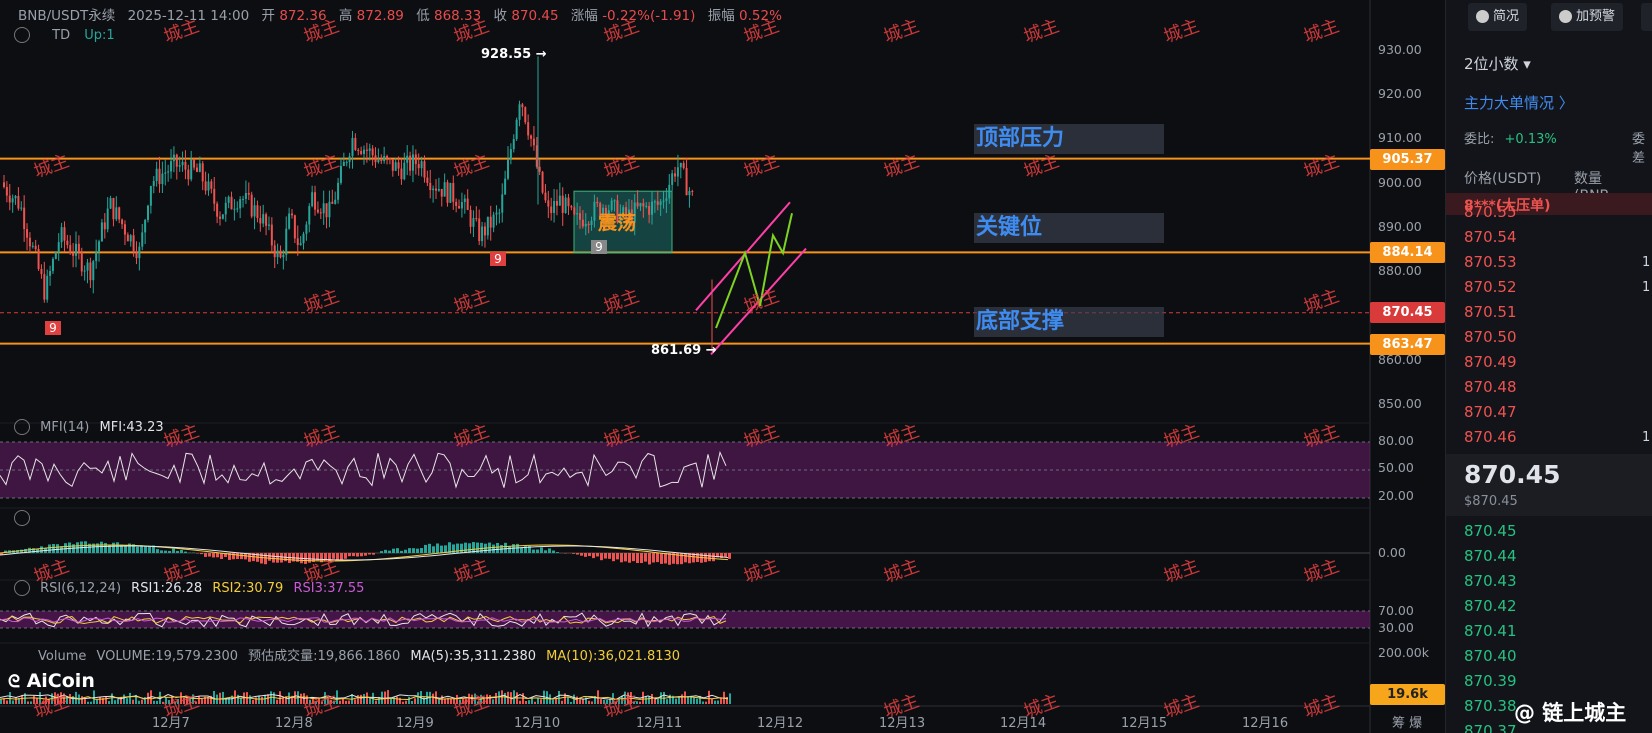 This screenshot has height=733, width=1652. What do you see at coordinates (1490, 556) in the screenshot?
I see `bid-price: 870.44` at bounding box center [1490, 556].